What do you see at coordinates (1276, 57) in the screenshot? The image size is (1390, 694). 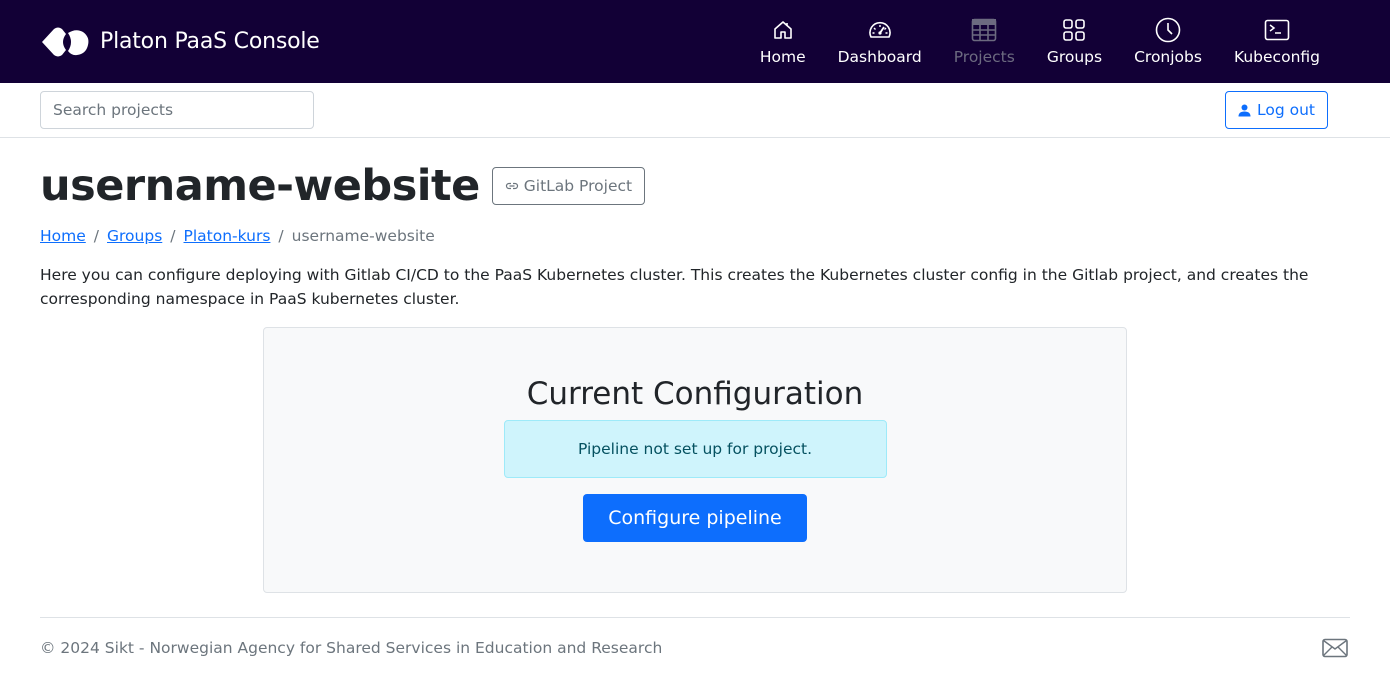 I see `nav-label: Kubeconfig` at bounding box center [1276, 57].